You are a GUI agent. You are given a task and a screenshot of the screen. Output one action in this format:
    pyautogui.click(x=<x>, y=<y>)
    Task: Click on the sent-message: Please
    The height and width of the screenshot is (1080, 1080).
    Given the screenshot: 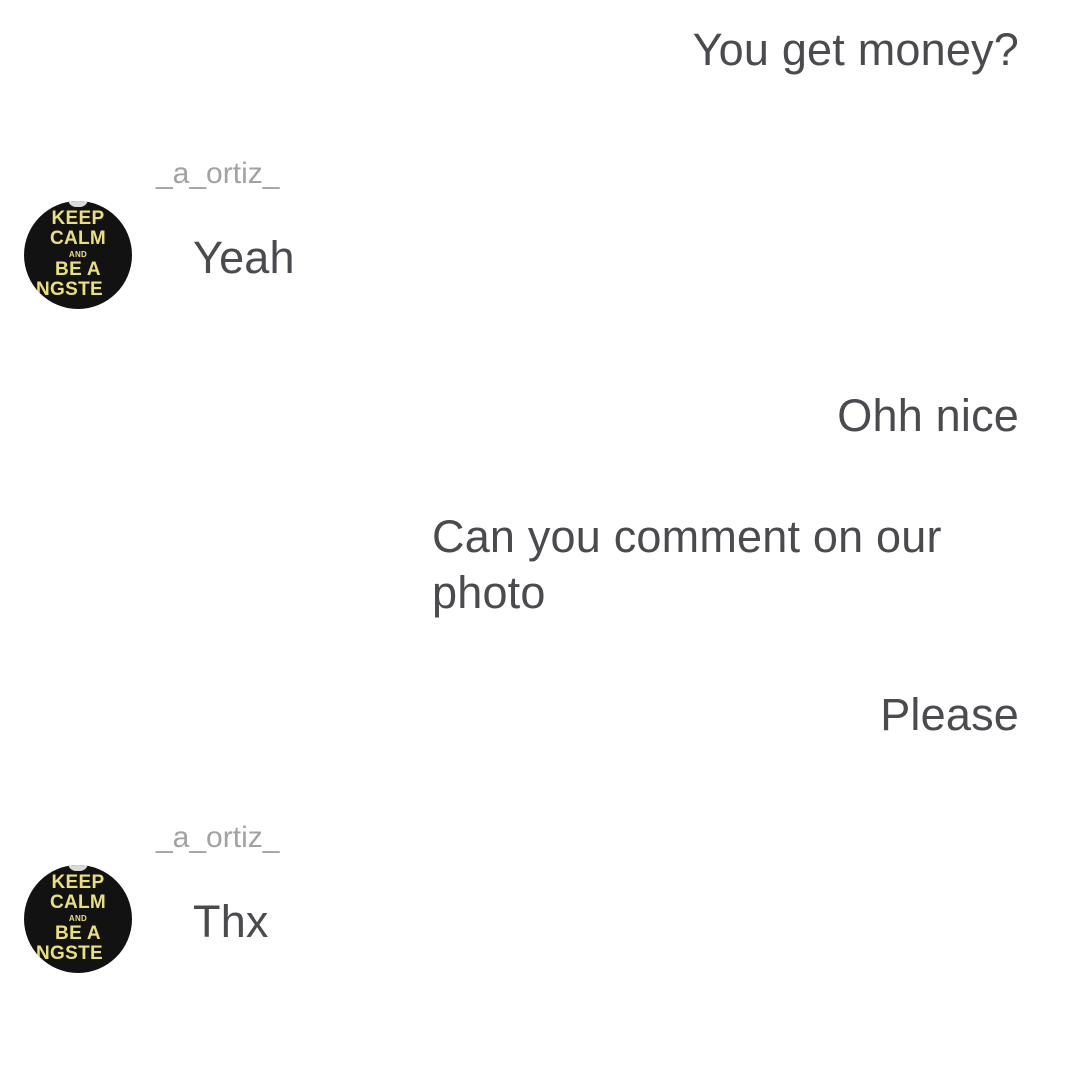 What is the action you would take?
    pyautogui.click(x=949, y=715)
    